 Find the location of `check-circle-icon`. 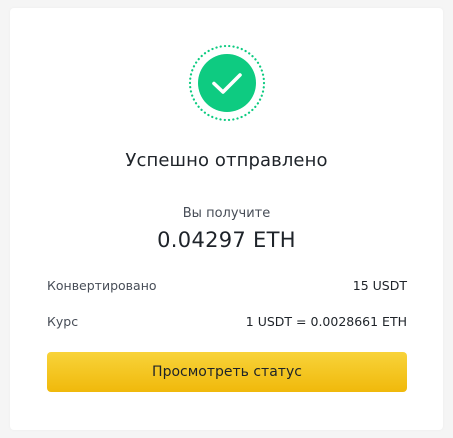

check-circle-icon is located at coordinates (227, 83).